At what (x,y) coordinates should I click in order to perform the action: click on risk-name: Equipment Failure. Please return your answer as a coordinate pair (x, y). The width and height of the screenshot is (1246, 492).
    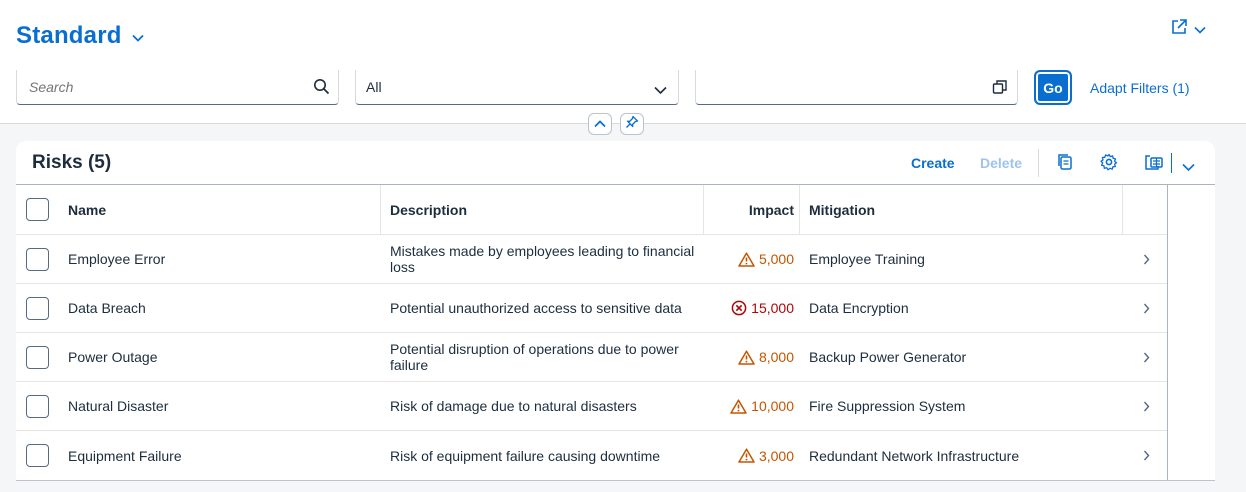
    Looking at the image, I should click on (125, 455).